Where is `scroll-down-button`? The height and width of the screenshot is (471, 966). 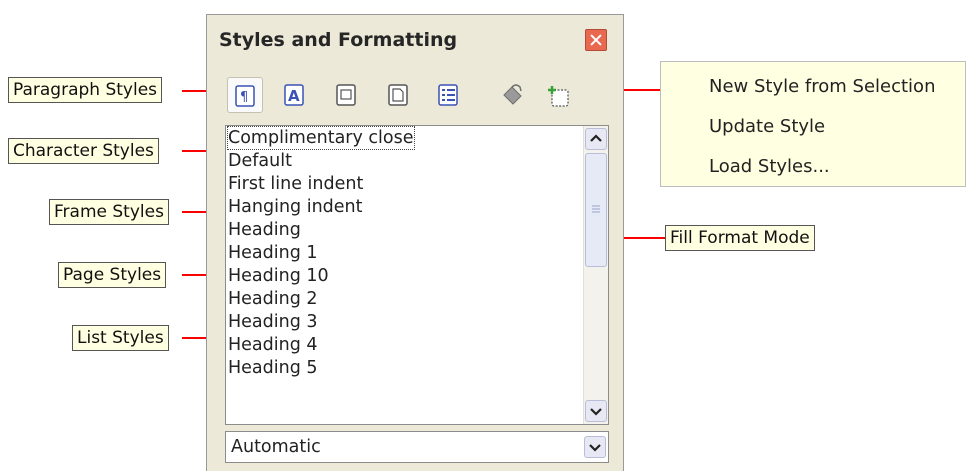
scroll-down-button is located at coordinates (596, 411).